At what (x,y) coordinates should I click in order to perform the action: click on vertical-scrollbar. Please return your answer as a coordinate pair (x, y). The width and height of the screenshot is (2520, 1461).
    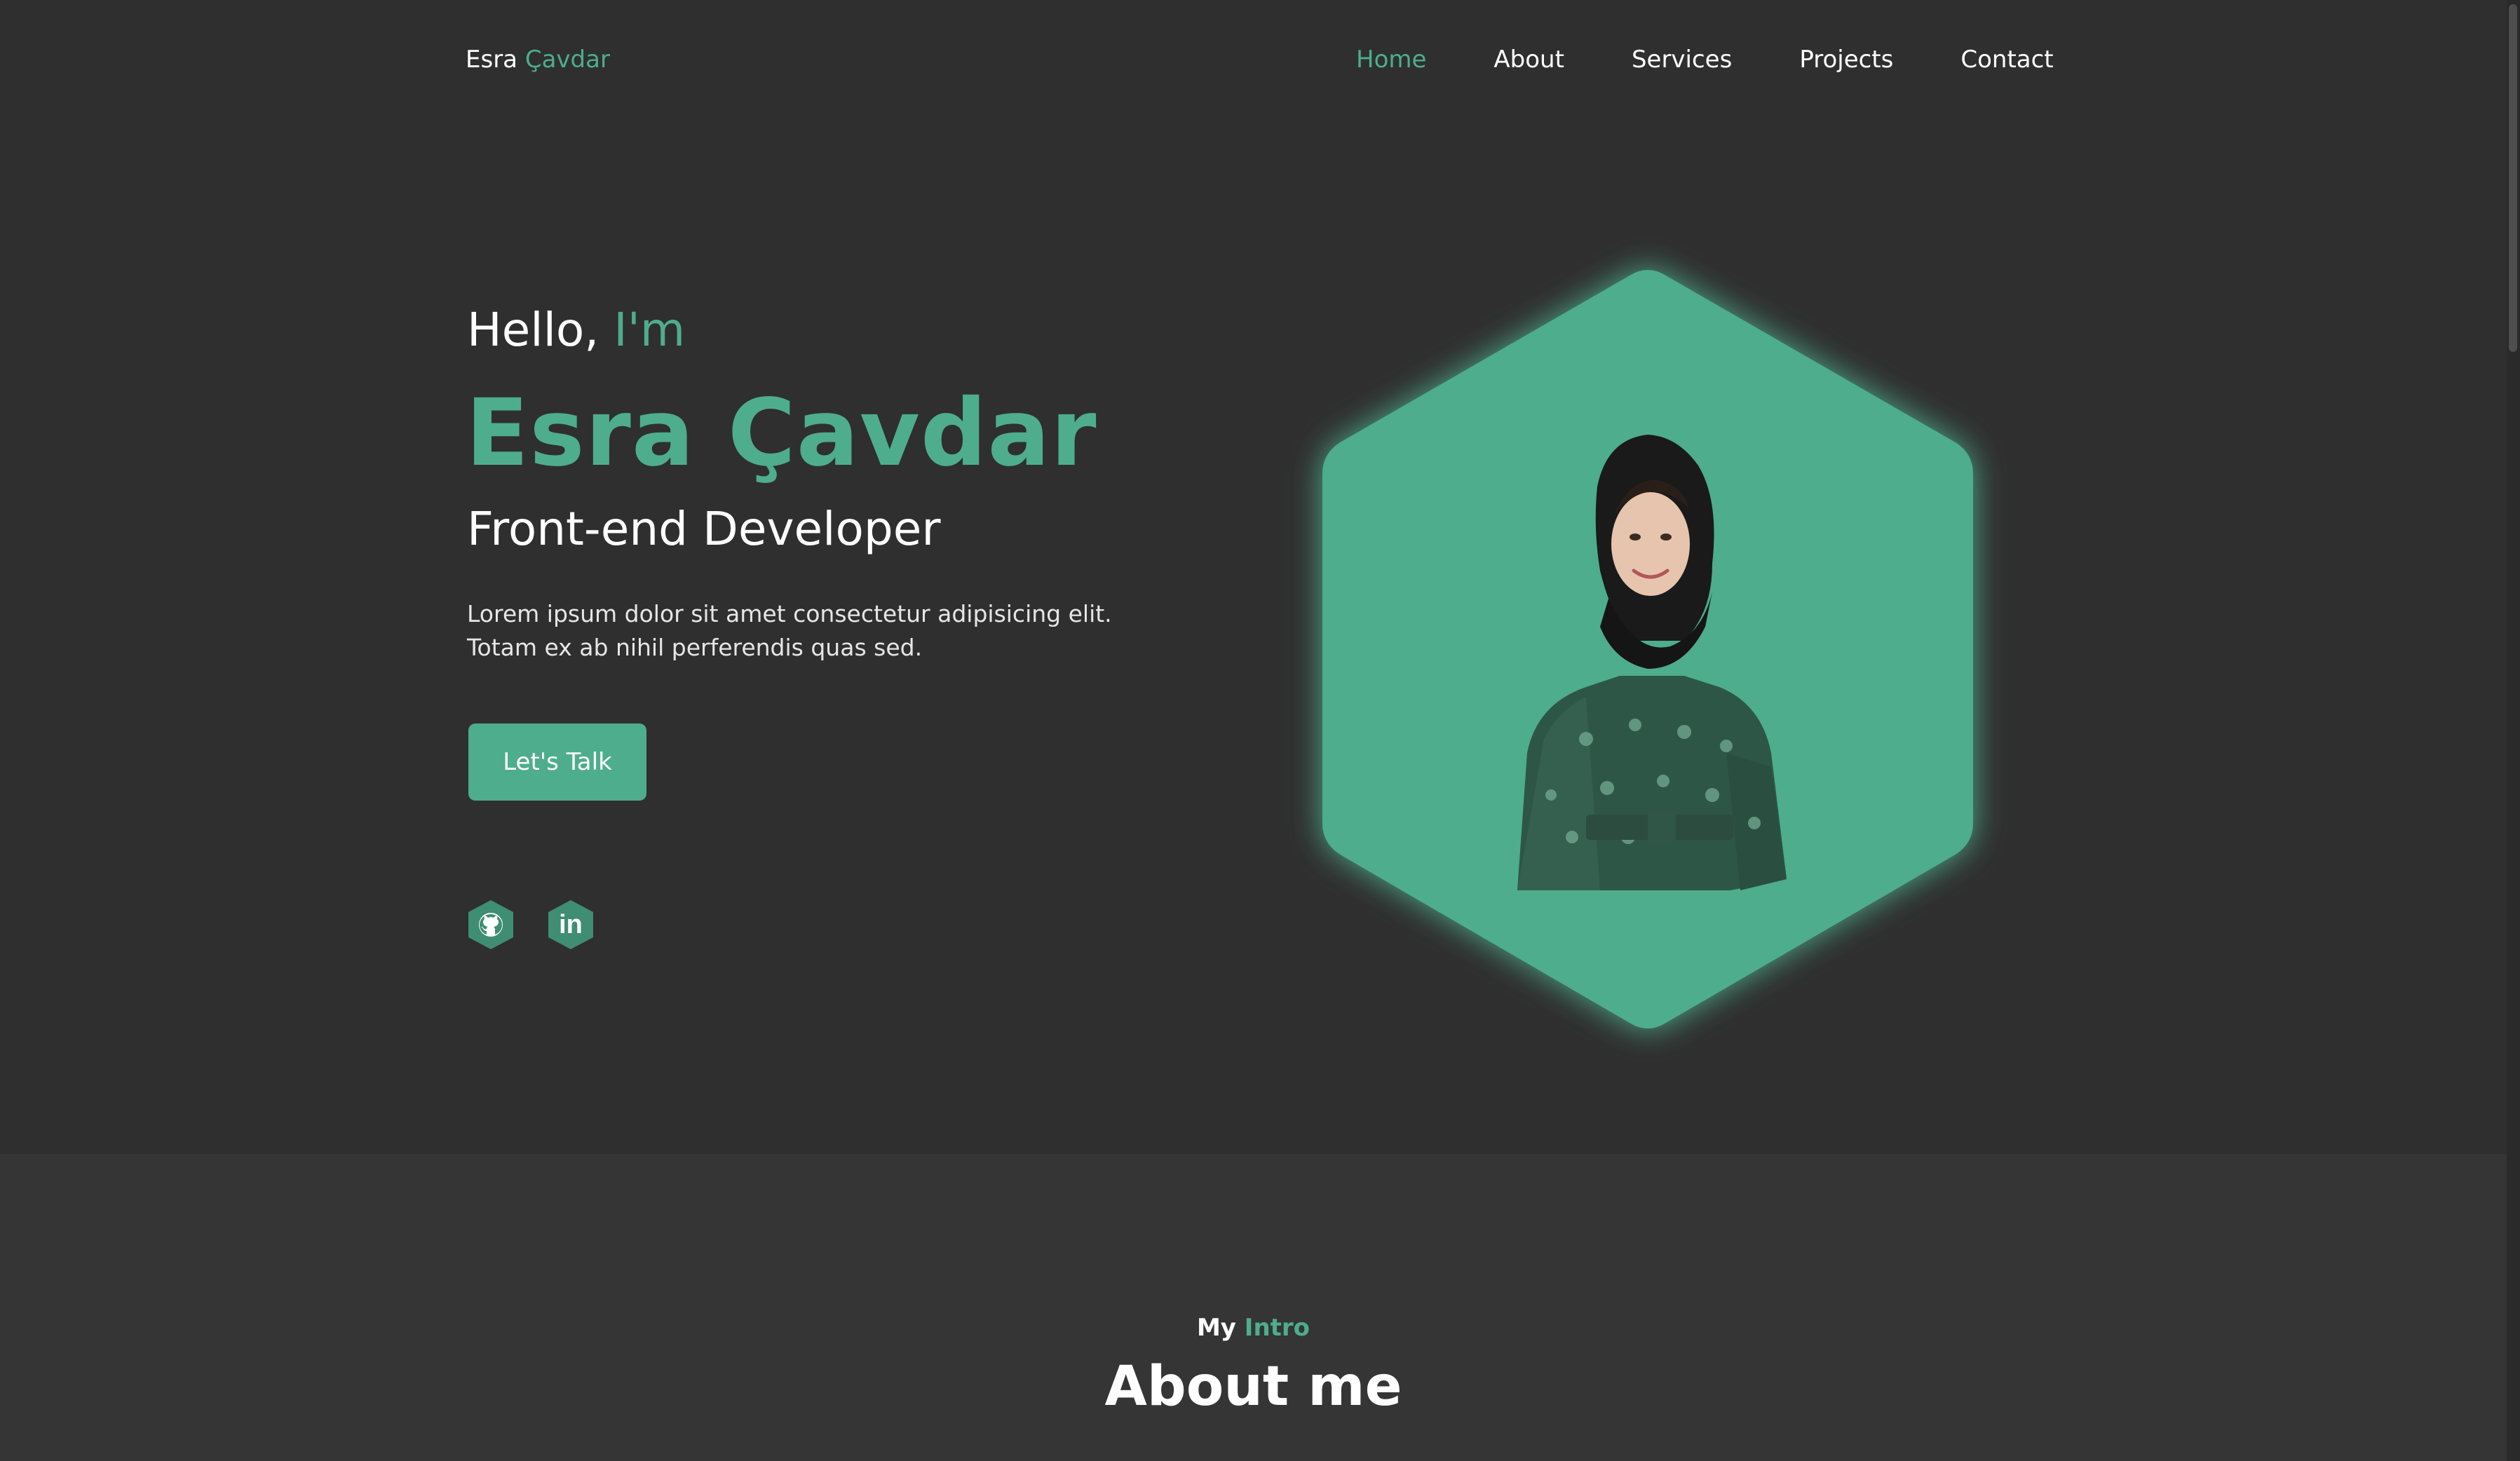
    Looking at the image, I should click on (2513, 730).